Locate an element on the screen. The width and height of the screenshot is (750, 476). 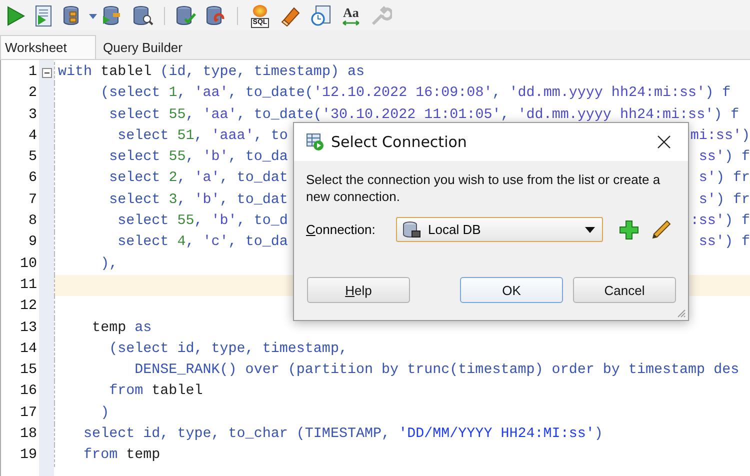
code-line: select 55, 'b', to_da is located at coordinates (198, 158).